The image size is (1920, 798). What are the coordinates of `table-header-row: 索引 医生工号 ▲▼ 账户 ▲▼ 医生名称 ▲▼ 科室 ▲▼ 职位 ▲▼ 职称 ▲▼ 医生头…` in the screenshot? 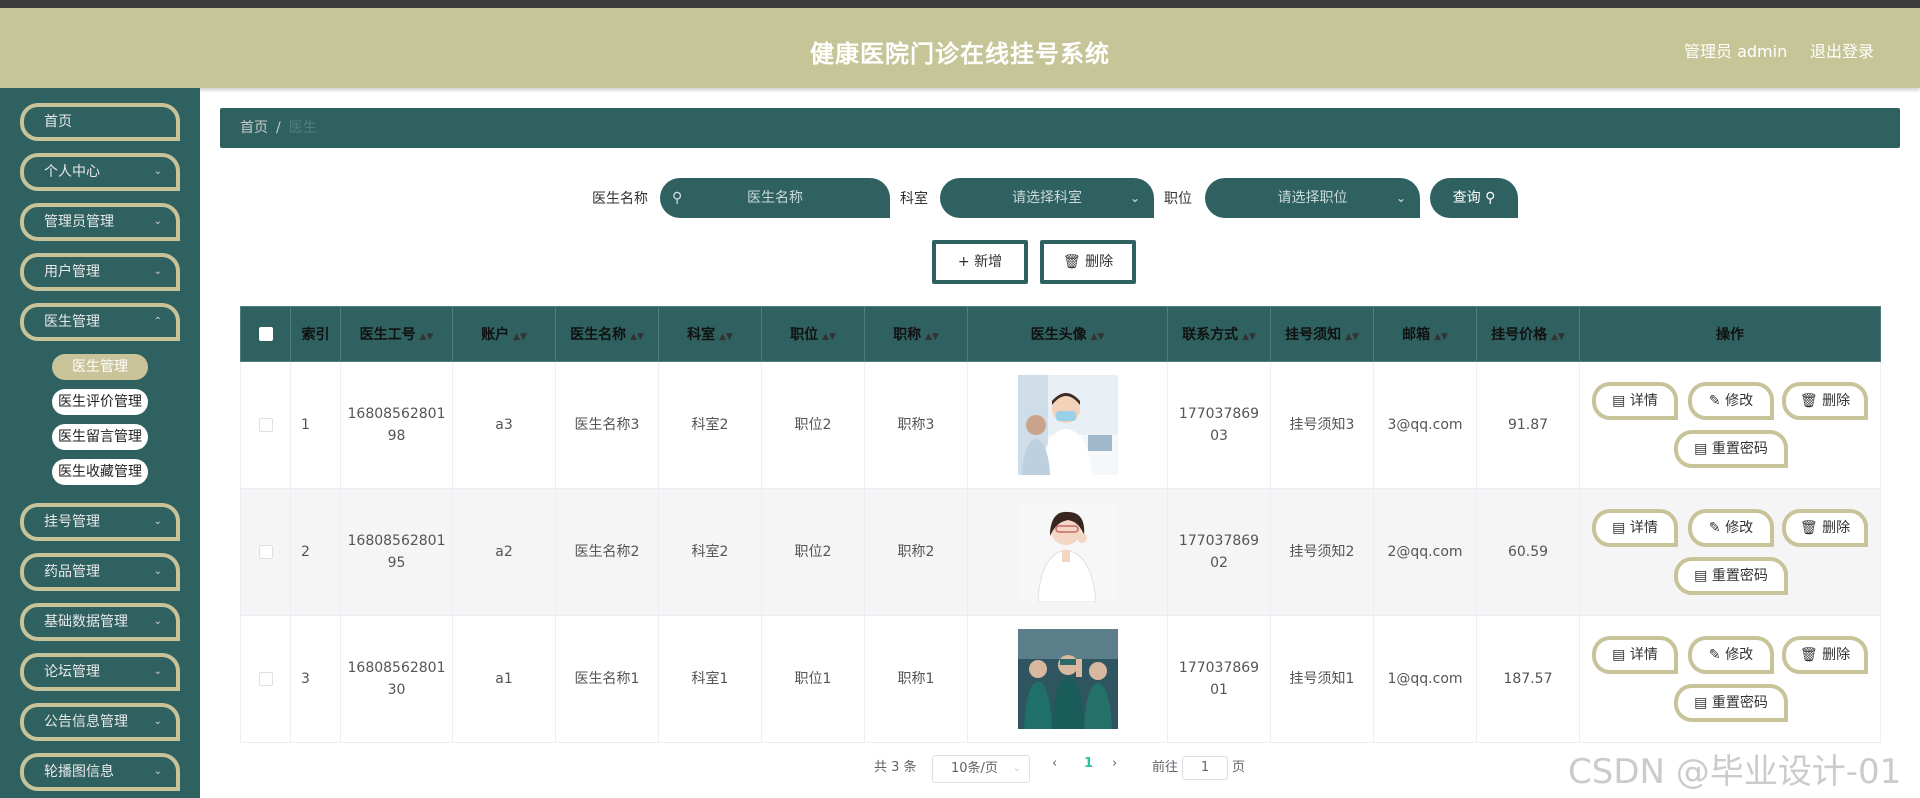 It's located at (1060, 334).